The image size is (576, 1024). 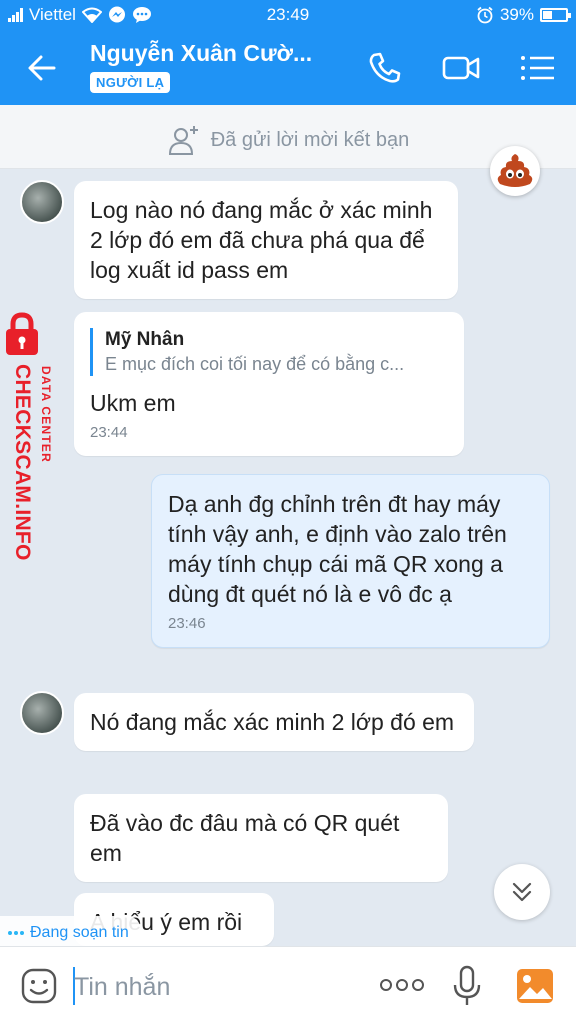 What do you see at coordinates (555, 15) in the screenshot?
I see `battery-icon` at bounding box center [555, 15].